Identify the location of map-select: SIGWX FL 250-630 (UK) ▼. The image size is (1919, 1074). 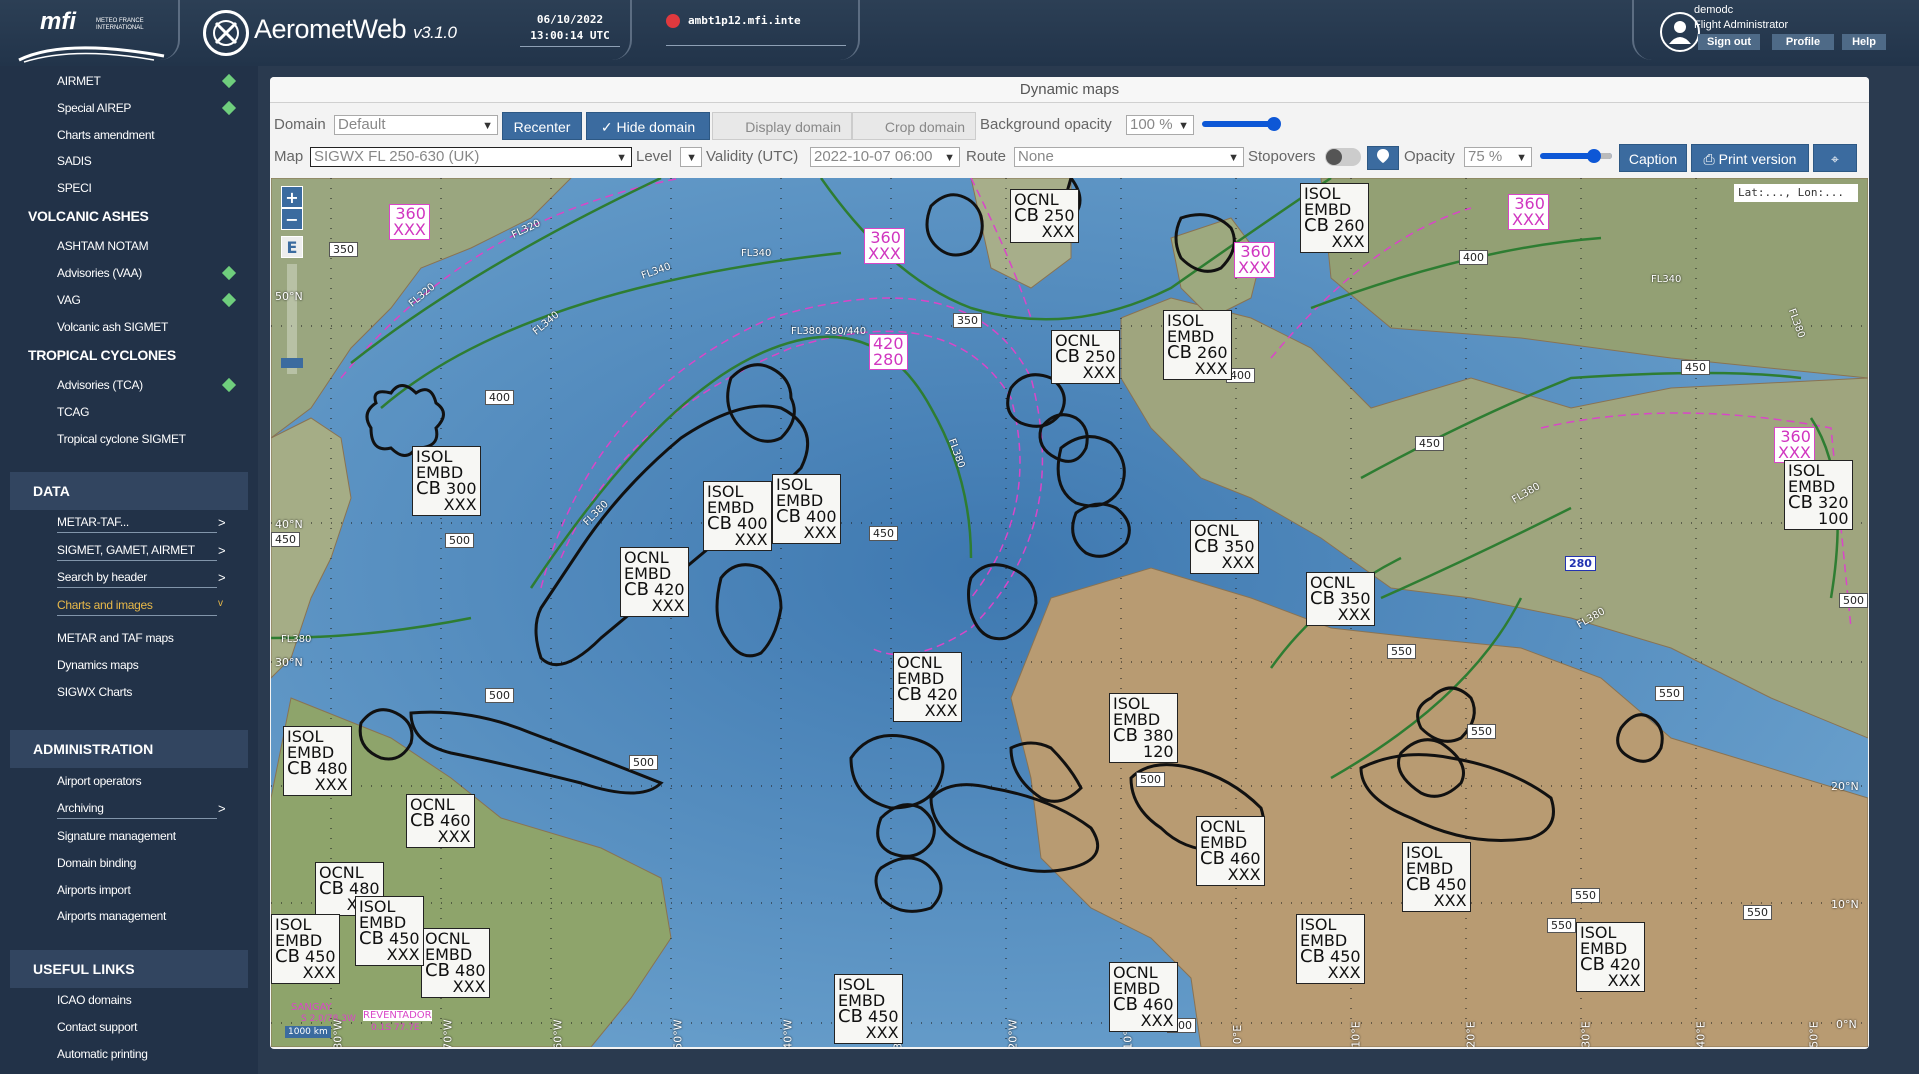
(471, 157).